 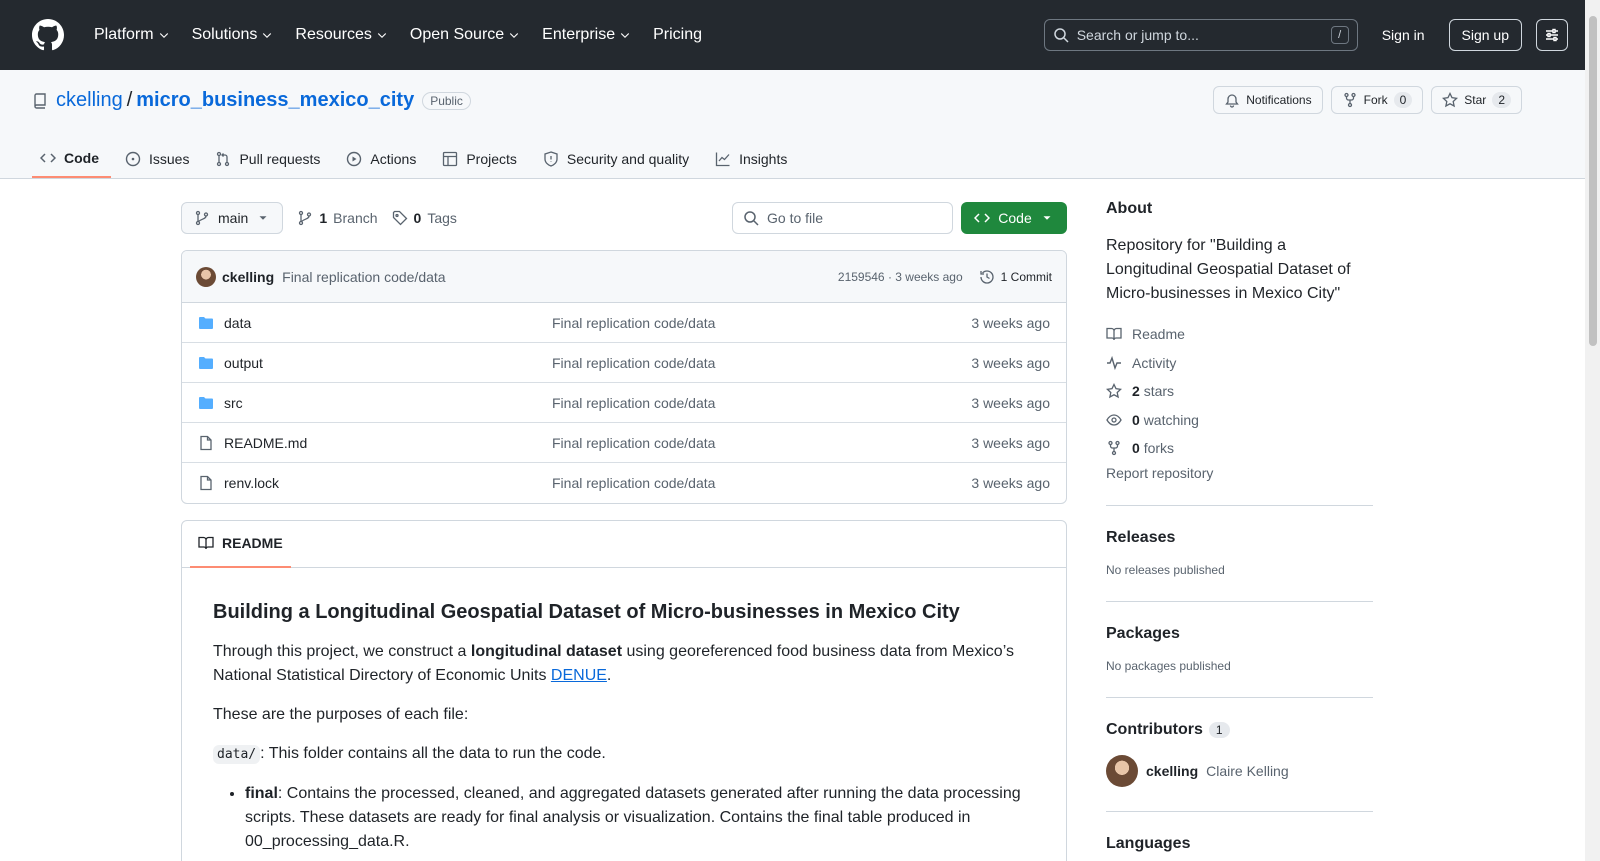 What do you see at coordinates (1247, 770) in the screenshot?
I see `contributor-name: Claire Kelling` at bounding box center [1247, 770].